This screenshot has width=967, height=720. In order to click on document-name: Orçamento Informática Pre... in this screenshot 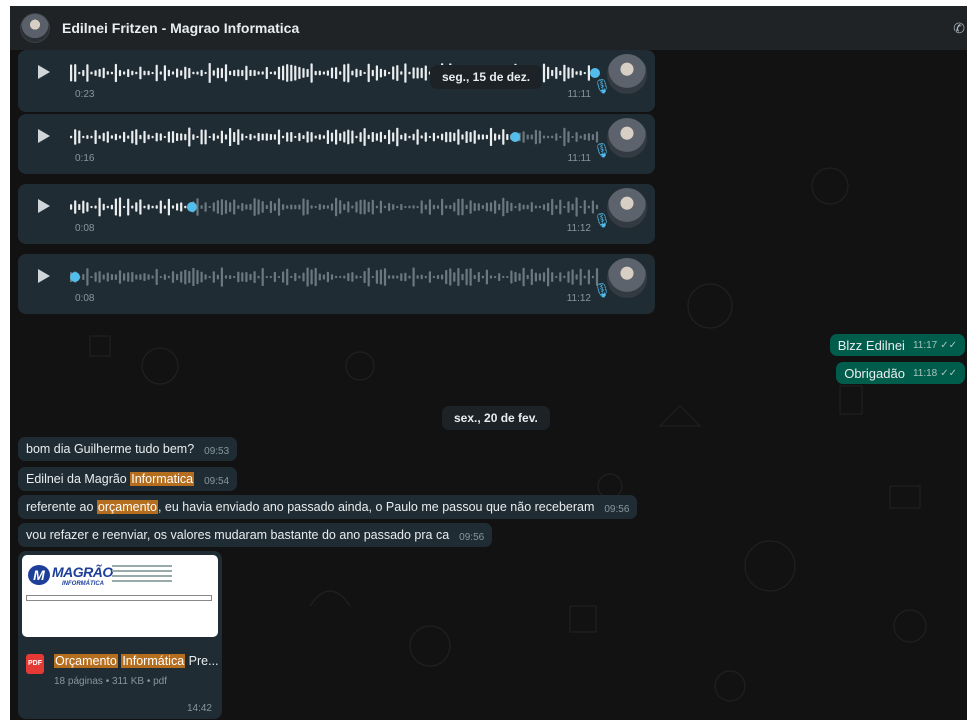, I will do `click(136, 661)`.